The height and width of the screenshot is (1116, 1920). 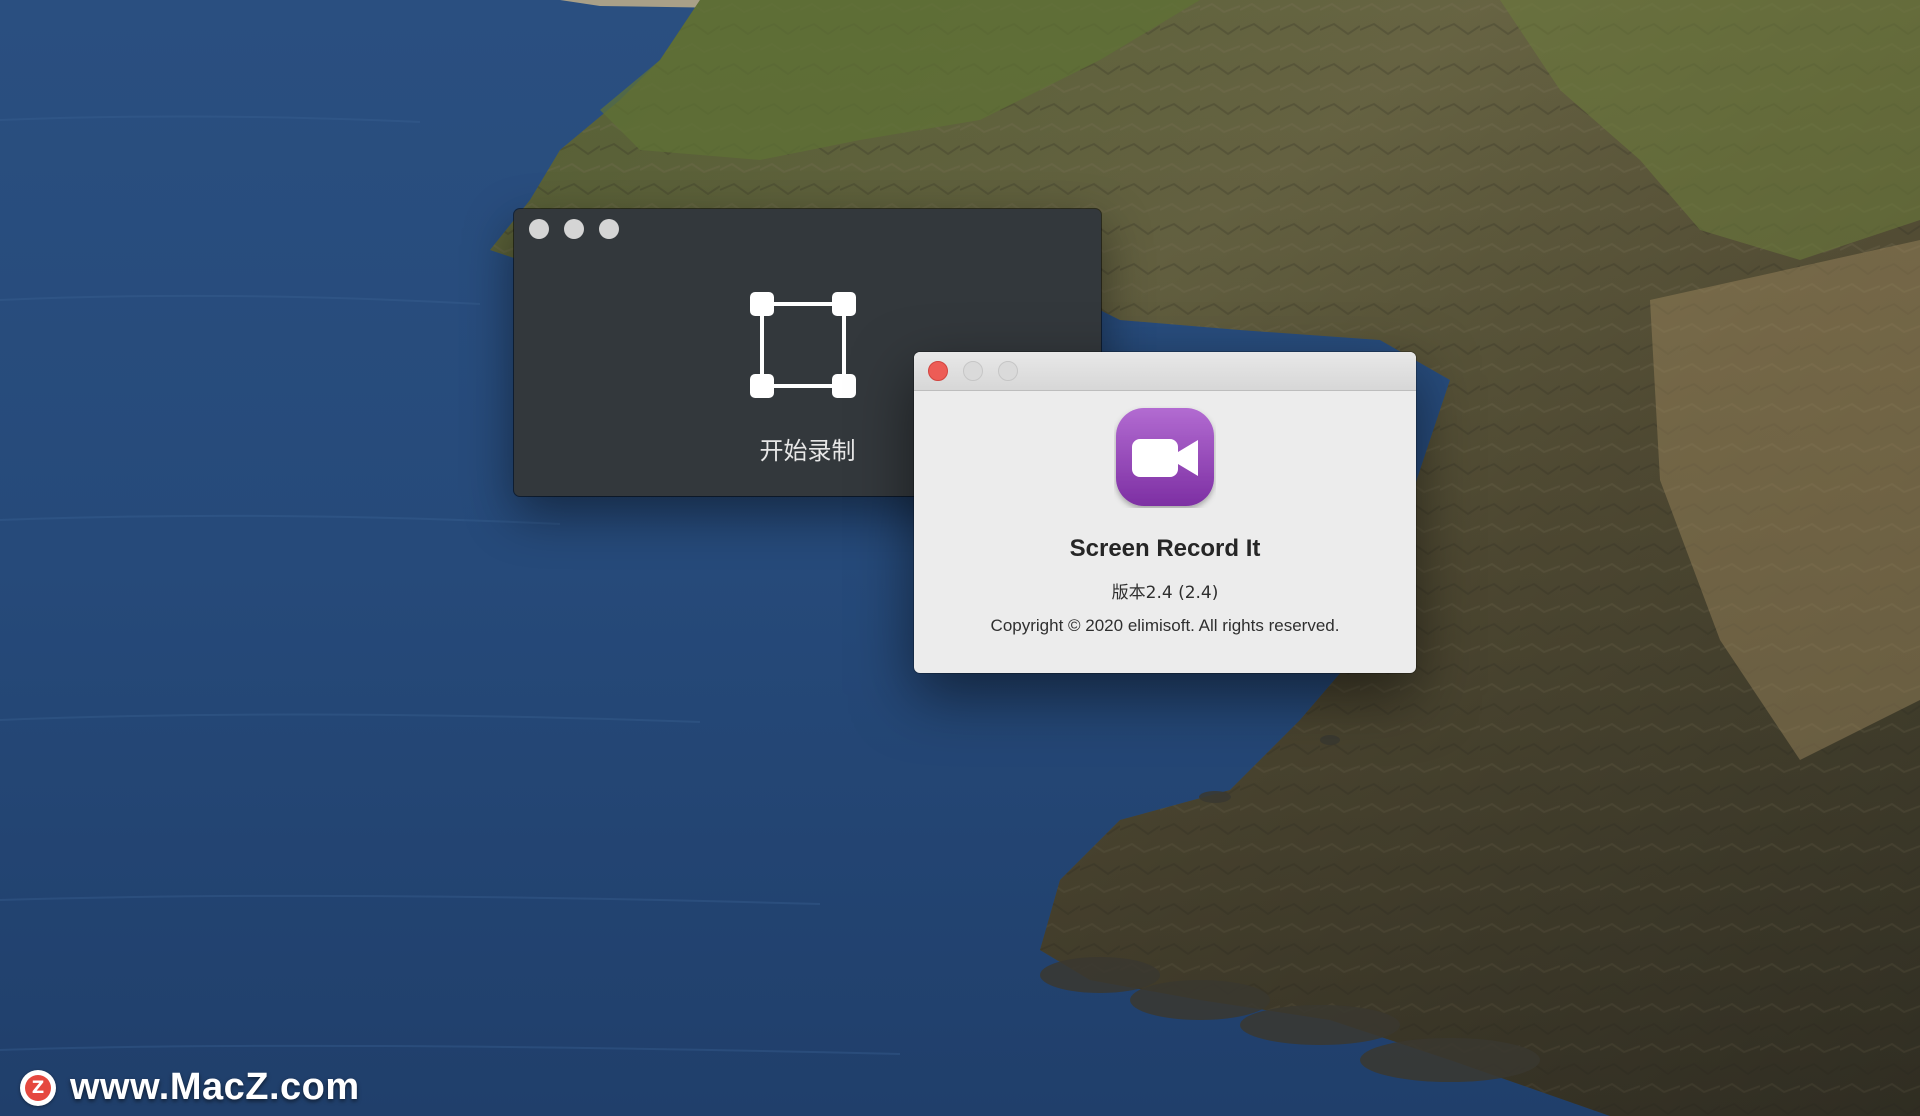 I want to click on video-camera-icon, so click(x=1165, y=457).